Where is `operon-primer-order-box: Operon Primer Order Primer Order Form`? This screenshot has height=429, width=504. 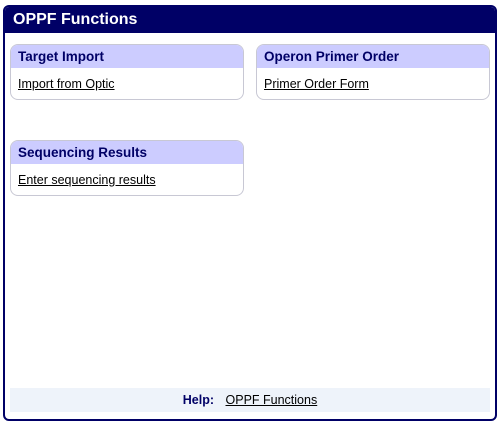
operon-primer-order-box: Operon Primer Order Primer Order Form is located at coordinates (373, 72).